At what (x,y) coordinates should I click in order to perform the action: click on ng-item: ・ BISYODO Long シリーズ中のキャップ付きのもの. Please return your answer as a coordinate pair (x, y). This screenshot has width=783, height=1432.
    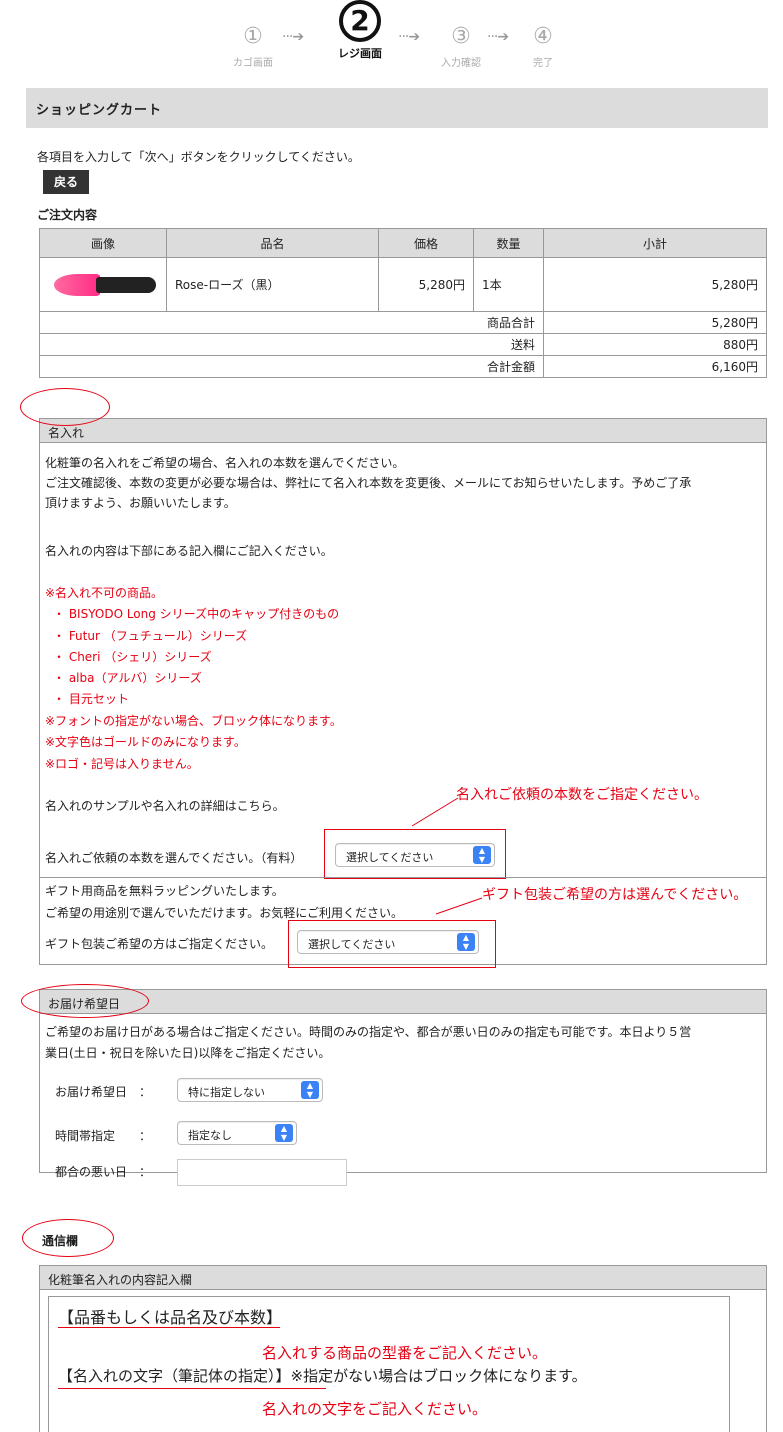
    Looking at the image, I should click on (196, 614).